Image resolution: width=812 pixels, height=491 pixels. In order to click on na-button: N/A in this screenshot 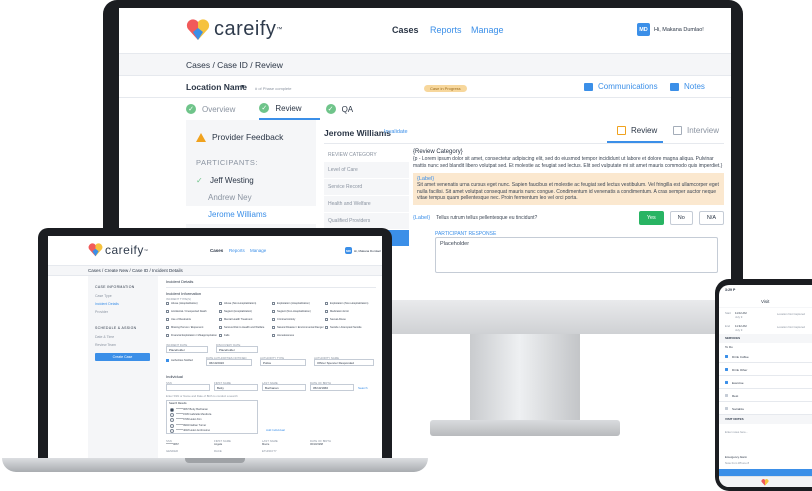, I will do `click(711, 217)`.